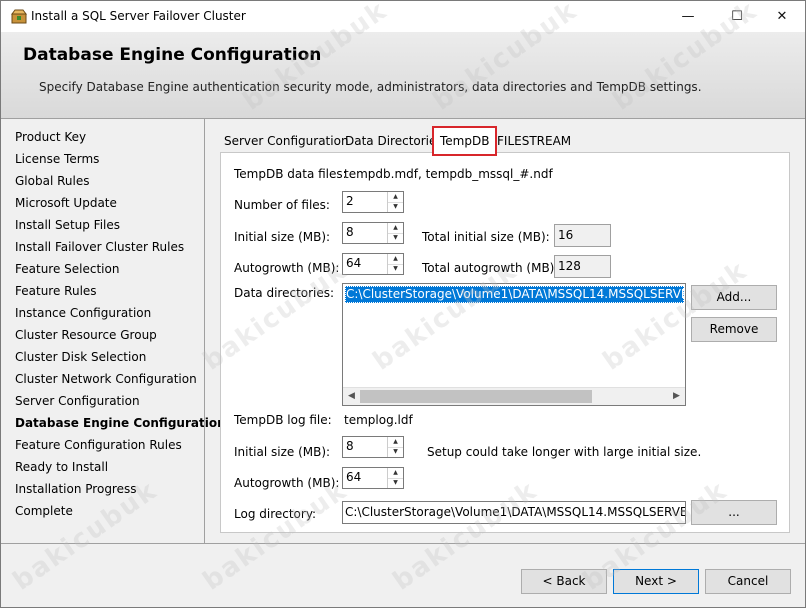 This screenshot has width=806, height=608. What do you see at coordinates (57, 159) in the screenshot?
I see `nav-item-license-terms: License Terms` at bounding box center [57, 159].